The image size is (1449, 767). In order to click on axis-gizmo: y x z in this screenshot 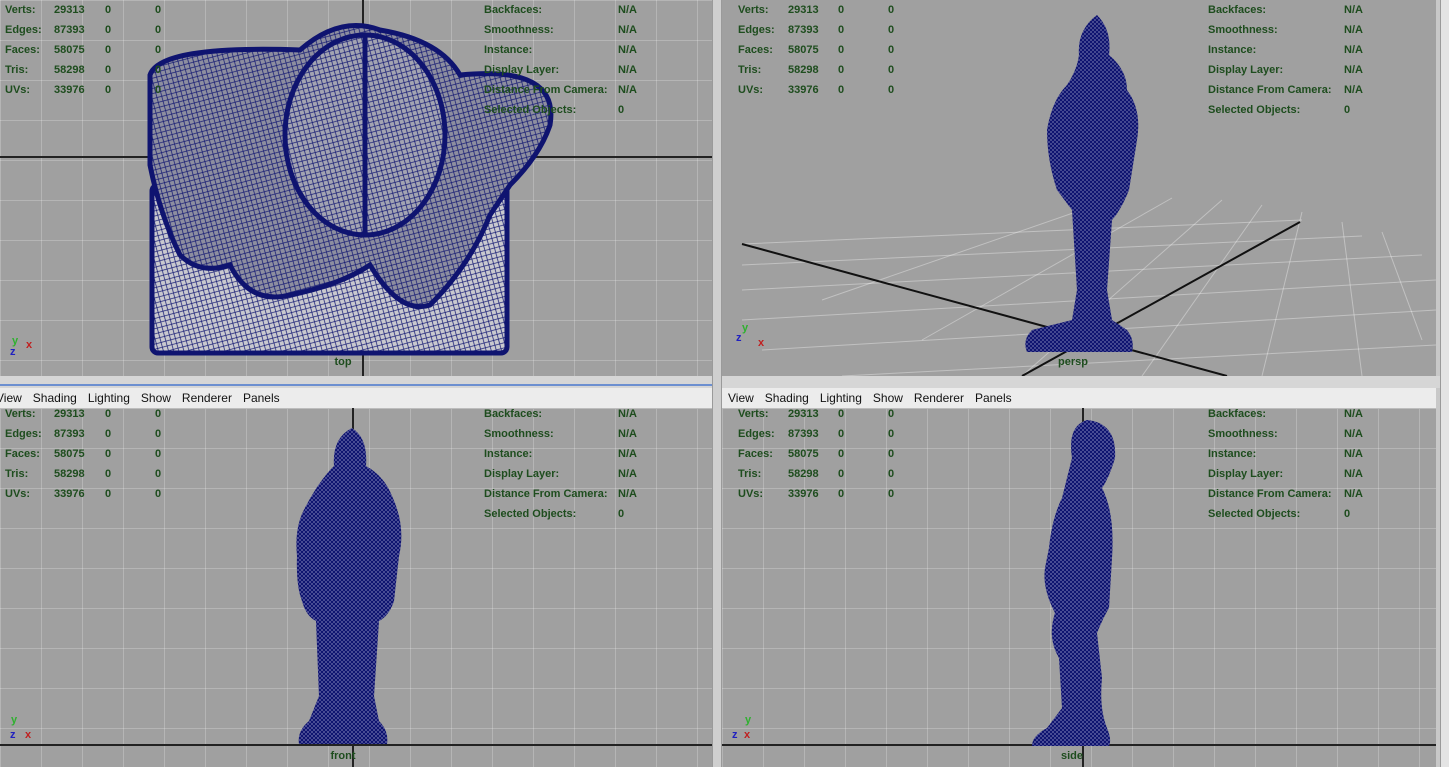, I will do `click(24, 350)`.